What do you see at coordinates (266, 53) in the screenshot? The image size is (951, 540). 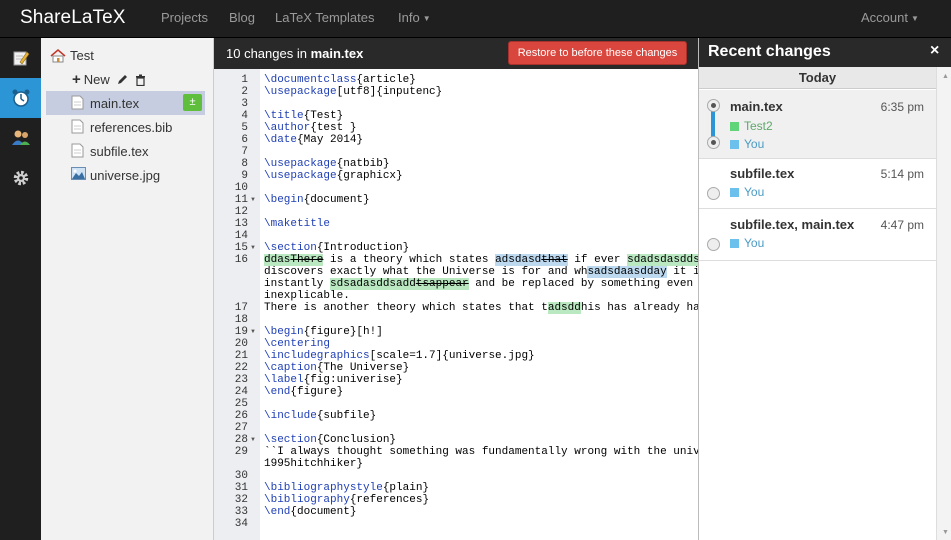 I see `change-count: 10 changes in` at bounding box center [266, 53].